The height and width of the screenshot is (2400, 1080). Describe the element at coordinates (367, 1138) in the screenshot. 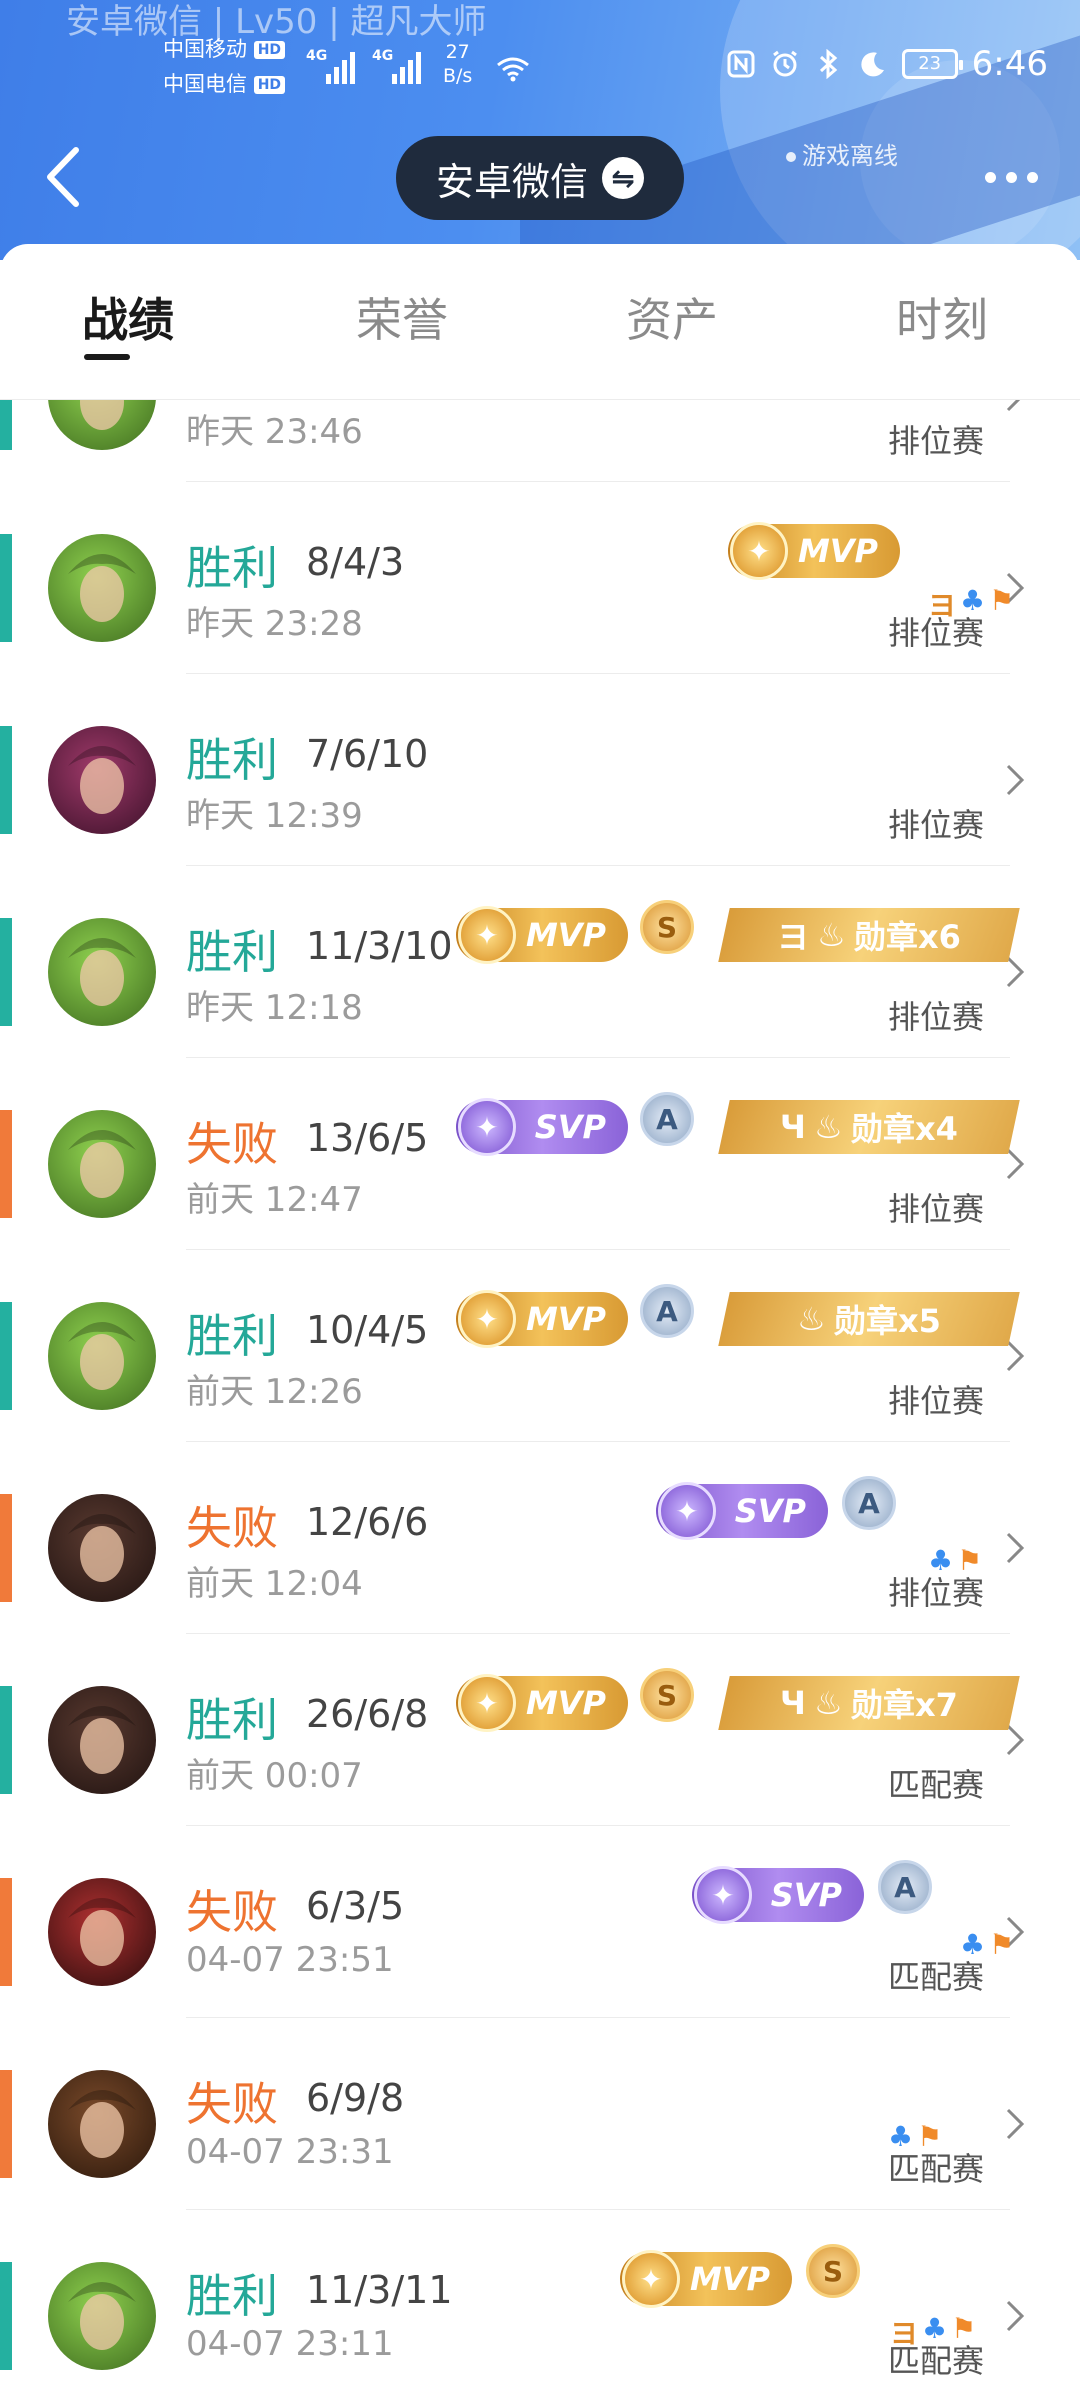

I see `kda: 13/6/5` at that location.